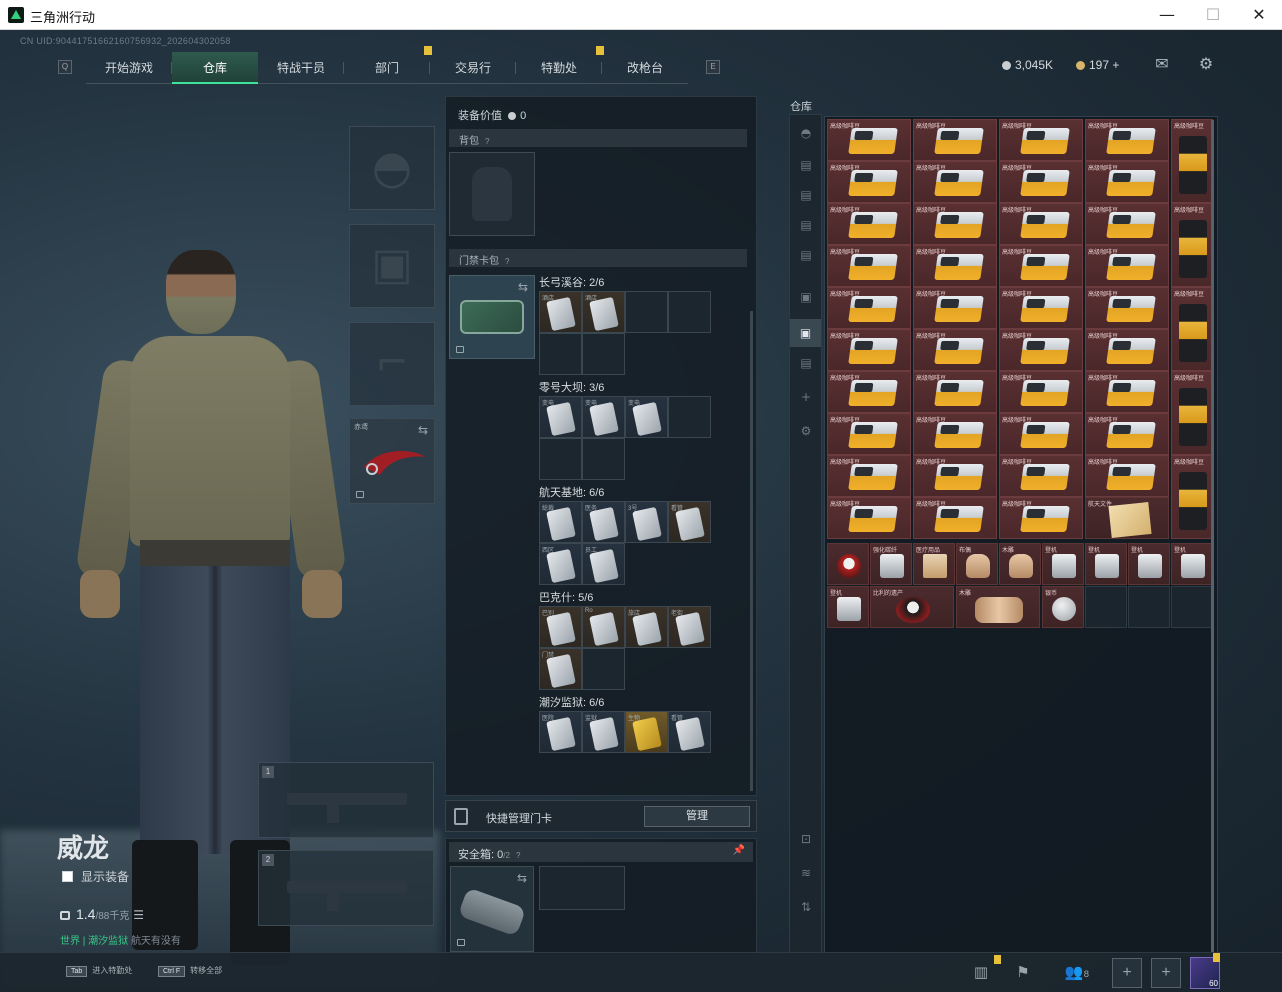 The image size is (1282, 992). Describe the element at coordinates (1127, 973) in the screenshot. I see `team-slot-1: +` at that location.